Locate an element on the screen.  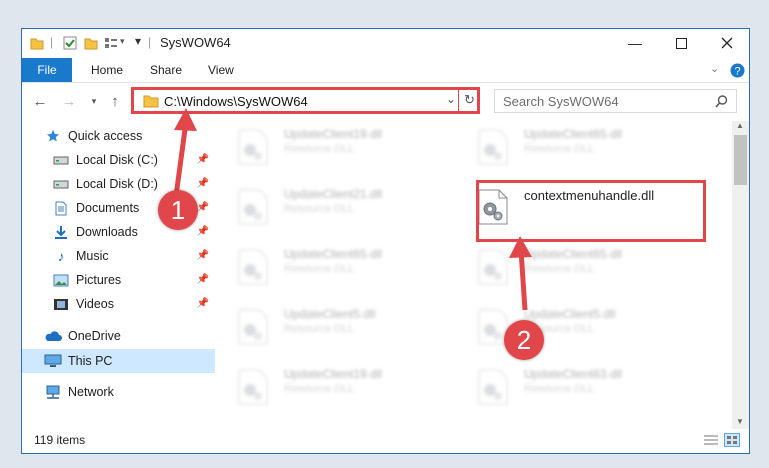
step-badge-2: 2 is located at coordinates (524, 340).